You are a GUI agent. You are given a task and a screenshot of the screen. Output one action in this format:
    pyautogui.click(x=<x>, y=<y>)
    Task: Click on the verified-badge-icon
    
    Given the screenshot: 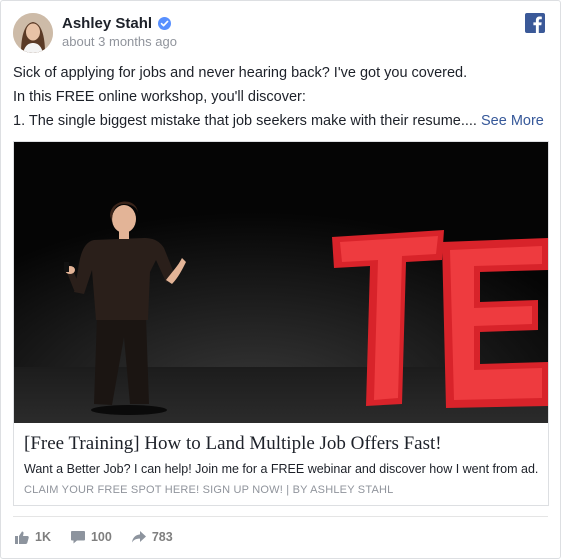 What is the action you would take?
    pyautogui.click(x=165, y=23)
    